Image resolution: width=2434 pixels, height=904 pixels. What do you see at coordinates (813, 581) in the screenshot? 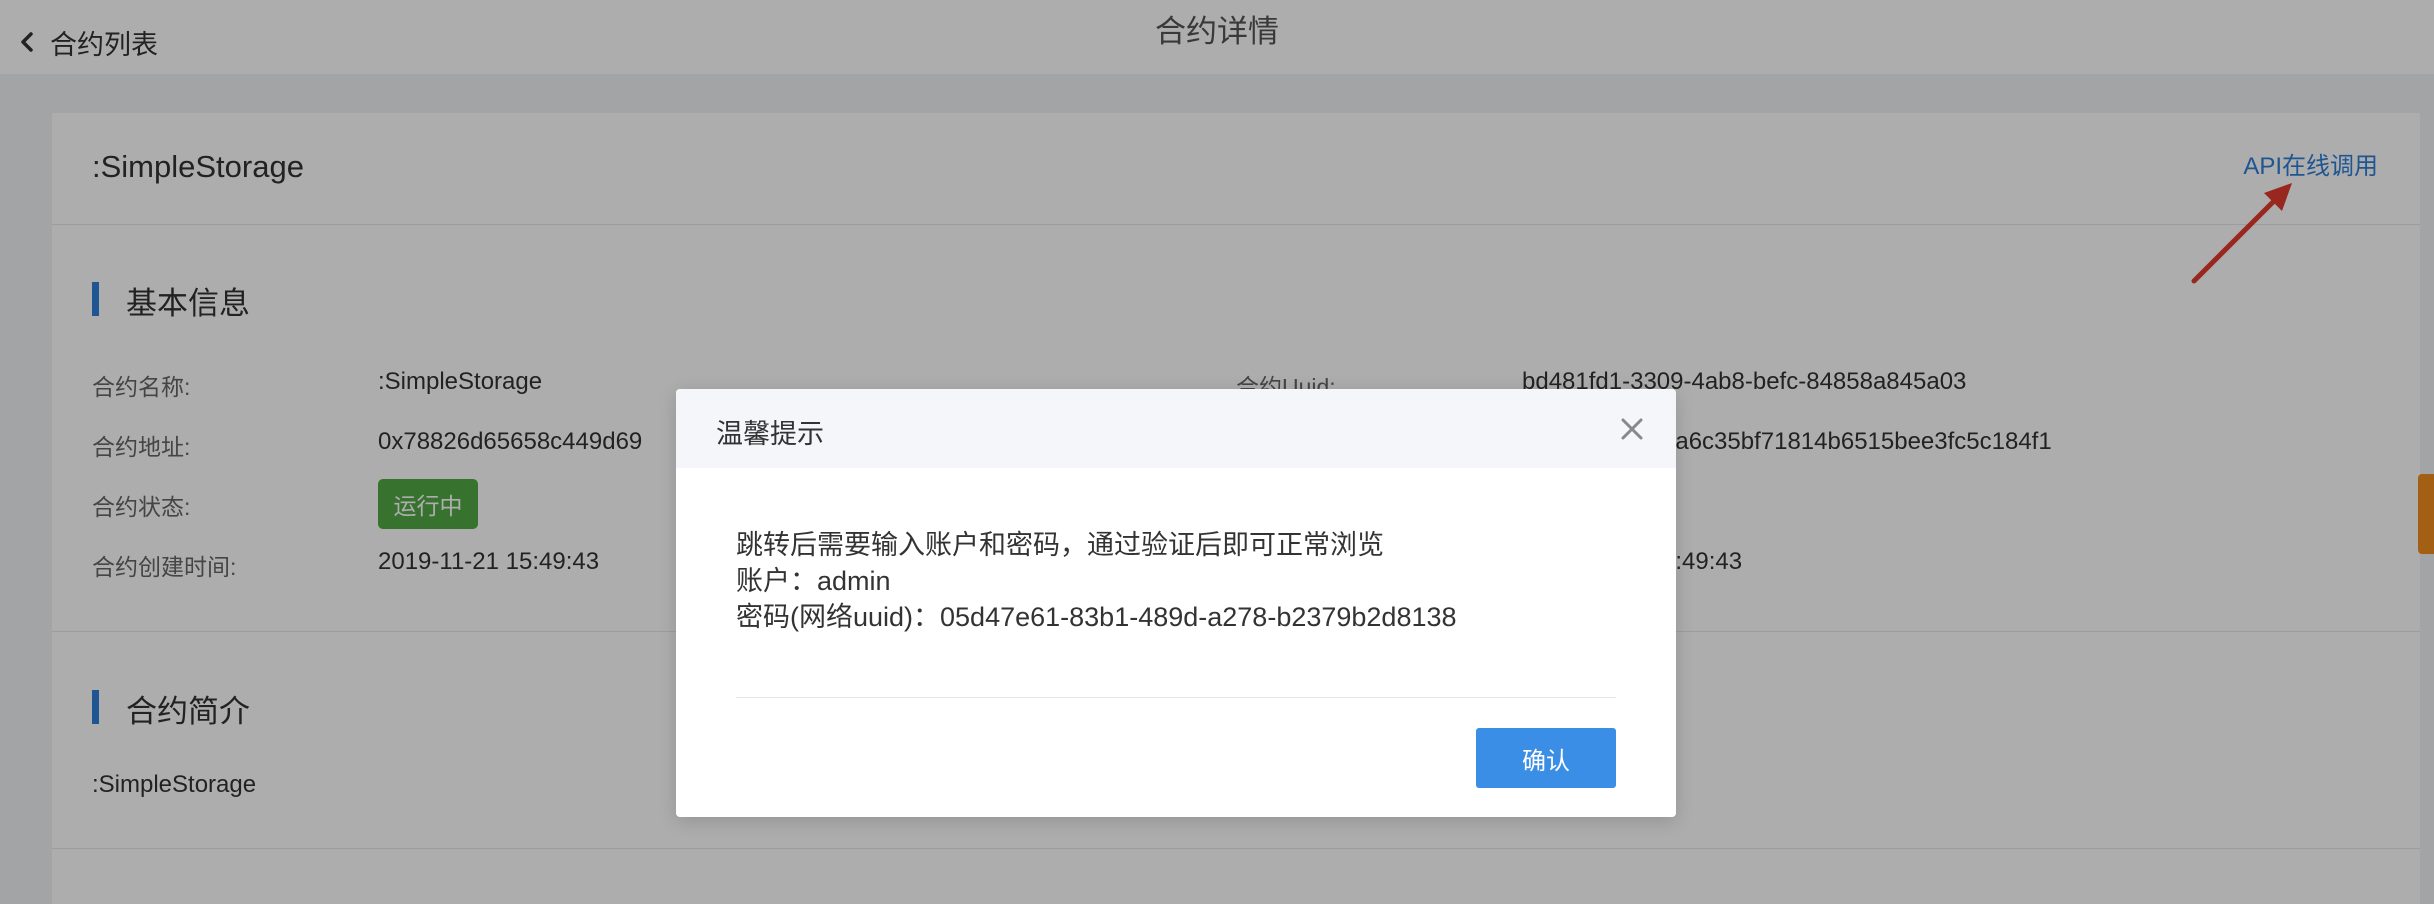
I see `dialog-account: 账户：admin` at bounding box center [813, 581].